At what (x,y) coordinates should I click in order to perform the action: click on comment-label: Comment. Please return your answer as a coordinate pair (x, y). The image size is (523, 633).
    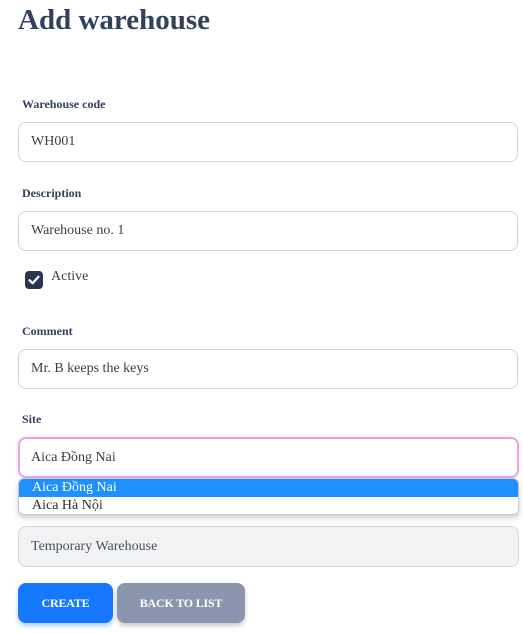
    Looking at the image, I should click on (47, 331).